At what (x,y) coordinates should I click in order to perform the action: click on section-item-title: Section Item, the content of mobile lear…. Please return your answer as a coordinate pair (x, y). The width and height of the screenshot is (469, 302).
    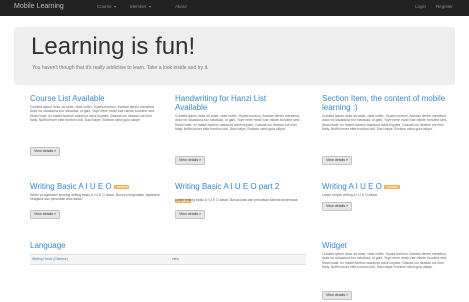
    Looking at the image, I should click on (384, 103).